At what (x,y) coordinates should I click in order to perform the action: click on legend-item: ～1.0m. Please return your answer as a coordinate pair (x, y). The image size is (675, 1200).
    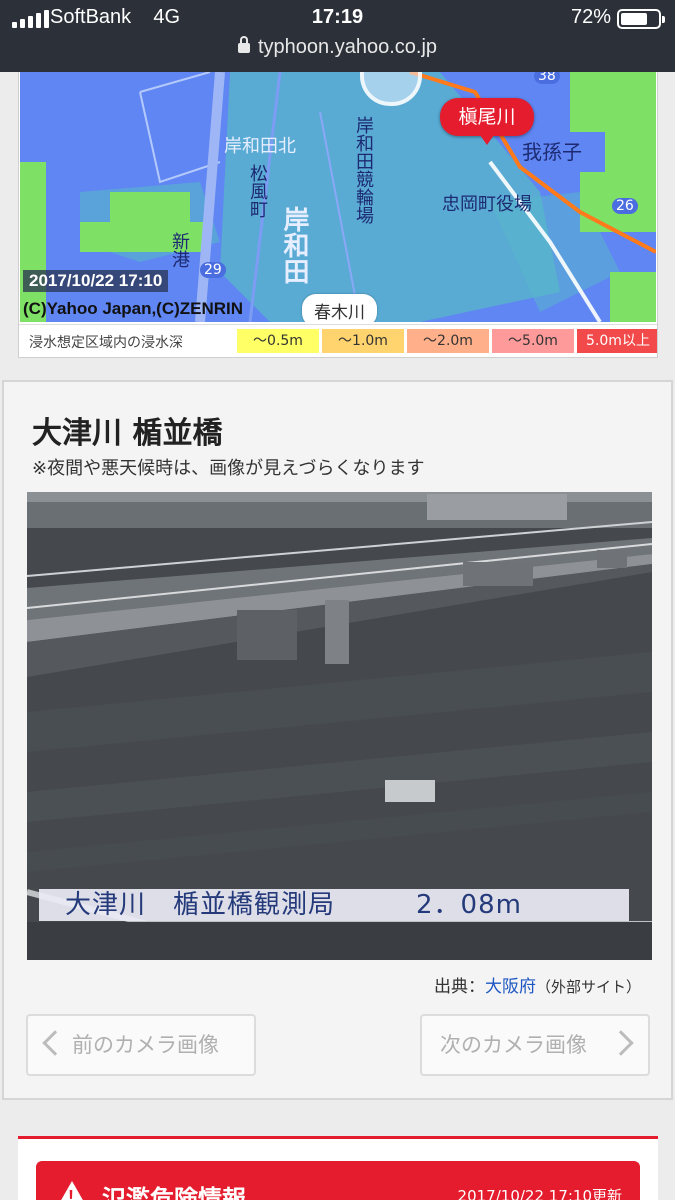
    Looking at the image, I should click on (363, 341).